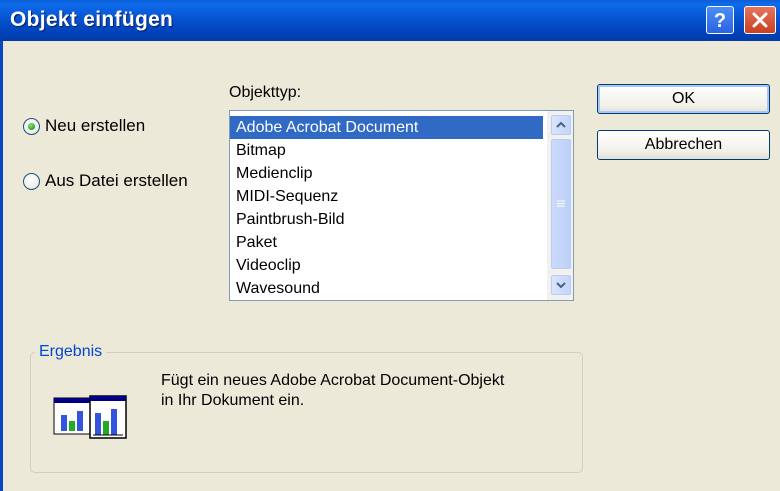 The width and height of the screenshot is (780, 491). What do you see at coordinates (233, 400) in the screenshot?
I see `result-line-2: in Ihr Dokument ein.` at bounding box center [233, 400].